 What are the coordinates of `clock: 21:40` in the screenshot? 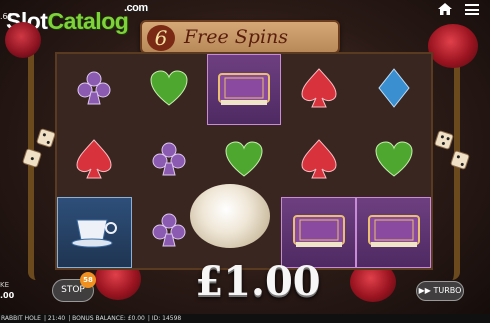 It's located at (56, 318).